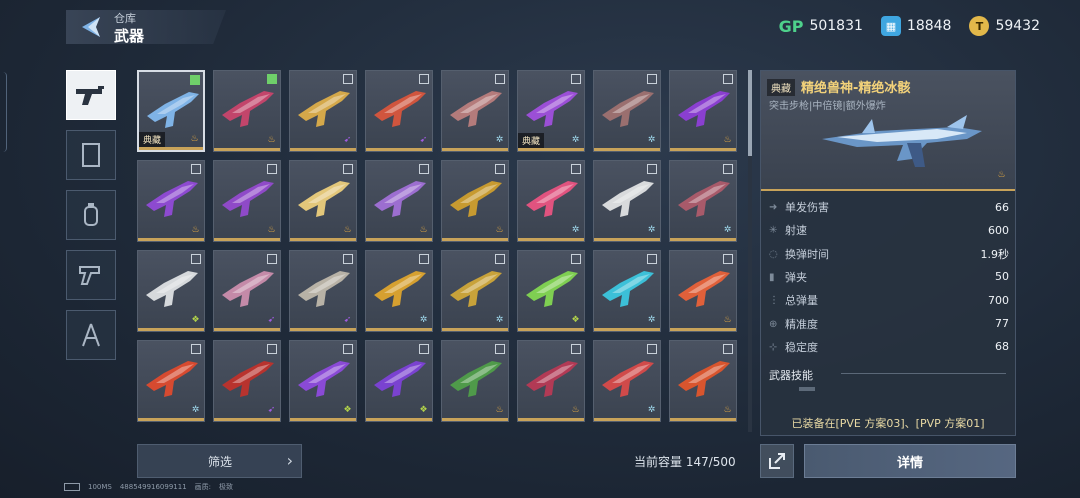  What do you see at coordinates (807, 389) in the screenshot?
I see `skill-slot` at bounding box center [807, 389].